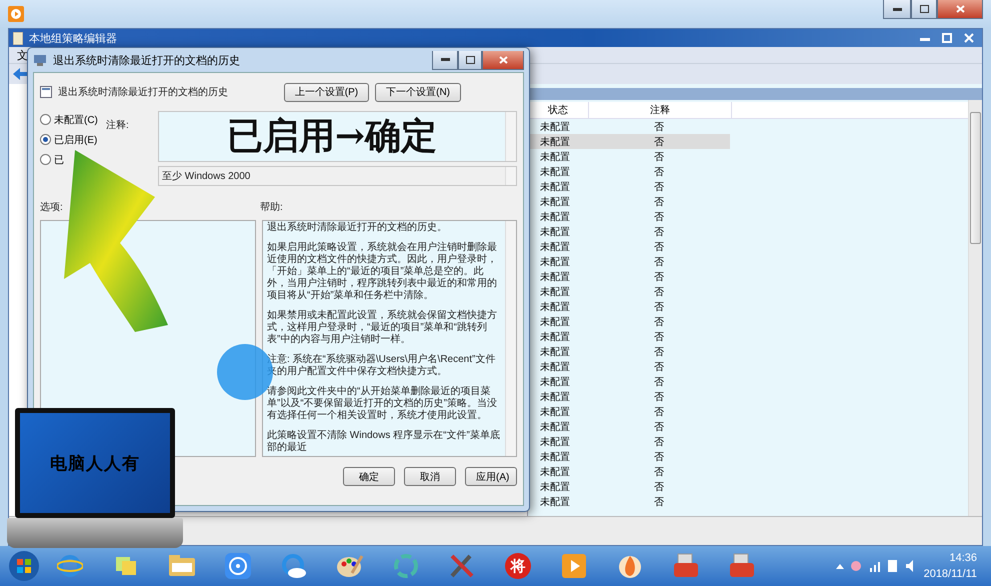 The width and height of the screenshot is (991, 586). I want to click on film-reel-icon, so click(238, 566).